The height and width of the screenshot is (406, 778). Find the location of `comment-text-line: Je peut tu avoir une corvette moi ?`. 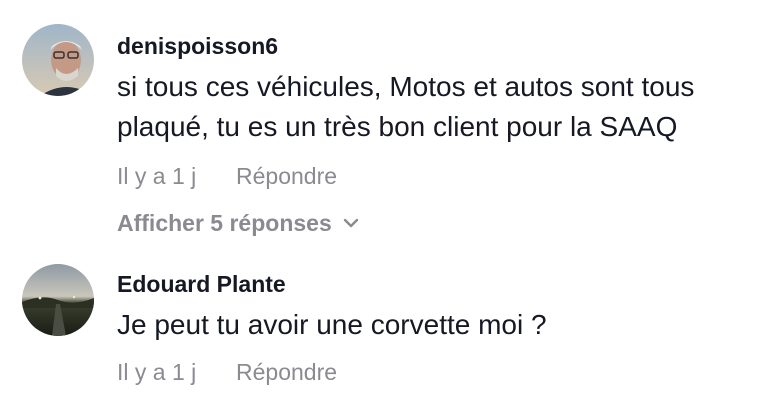

comment-text-line: Je peut tu avoir une corvette moi ? is located at coordinates (332, 324).